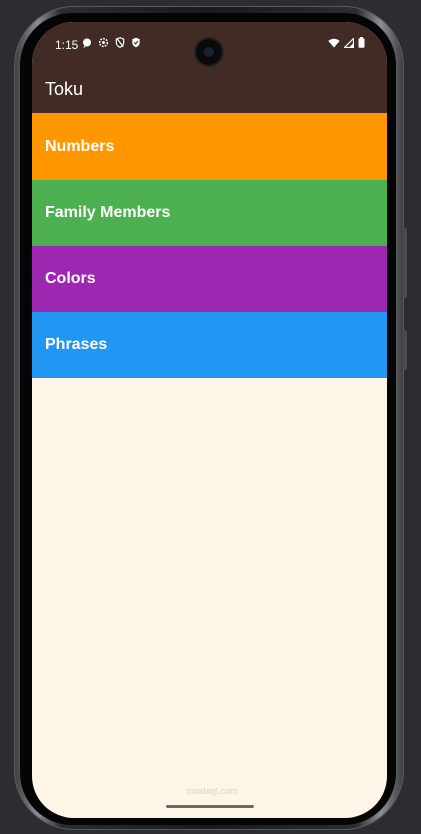  I want to click on status-icons-left, so click(111, 42).